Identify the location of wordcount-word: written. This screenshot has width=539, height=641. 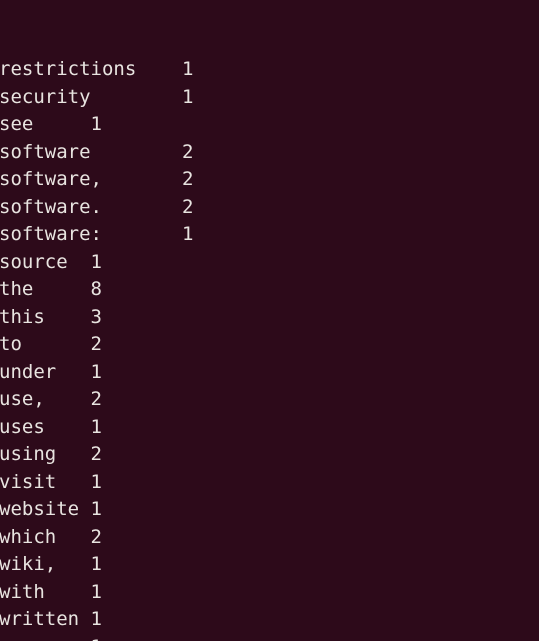
(40, 619).